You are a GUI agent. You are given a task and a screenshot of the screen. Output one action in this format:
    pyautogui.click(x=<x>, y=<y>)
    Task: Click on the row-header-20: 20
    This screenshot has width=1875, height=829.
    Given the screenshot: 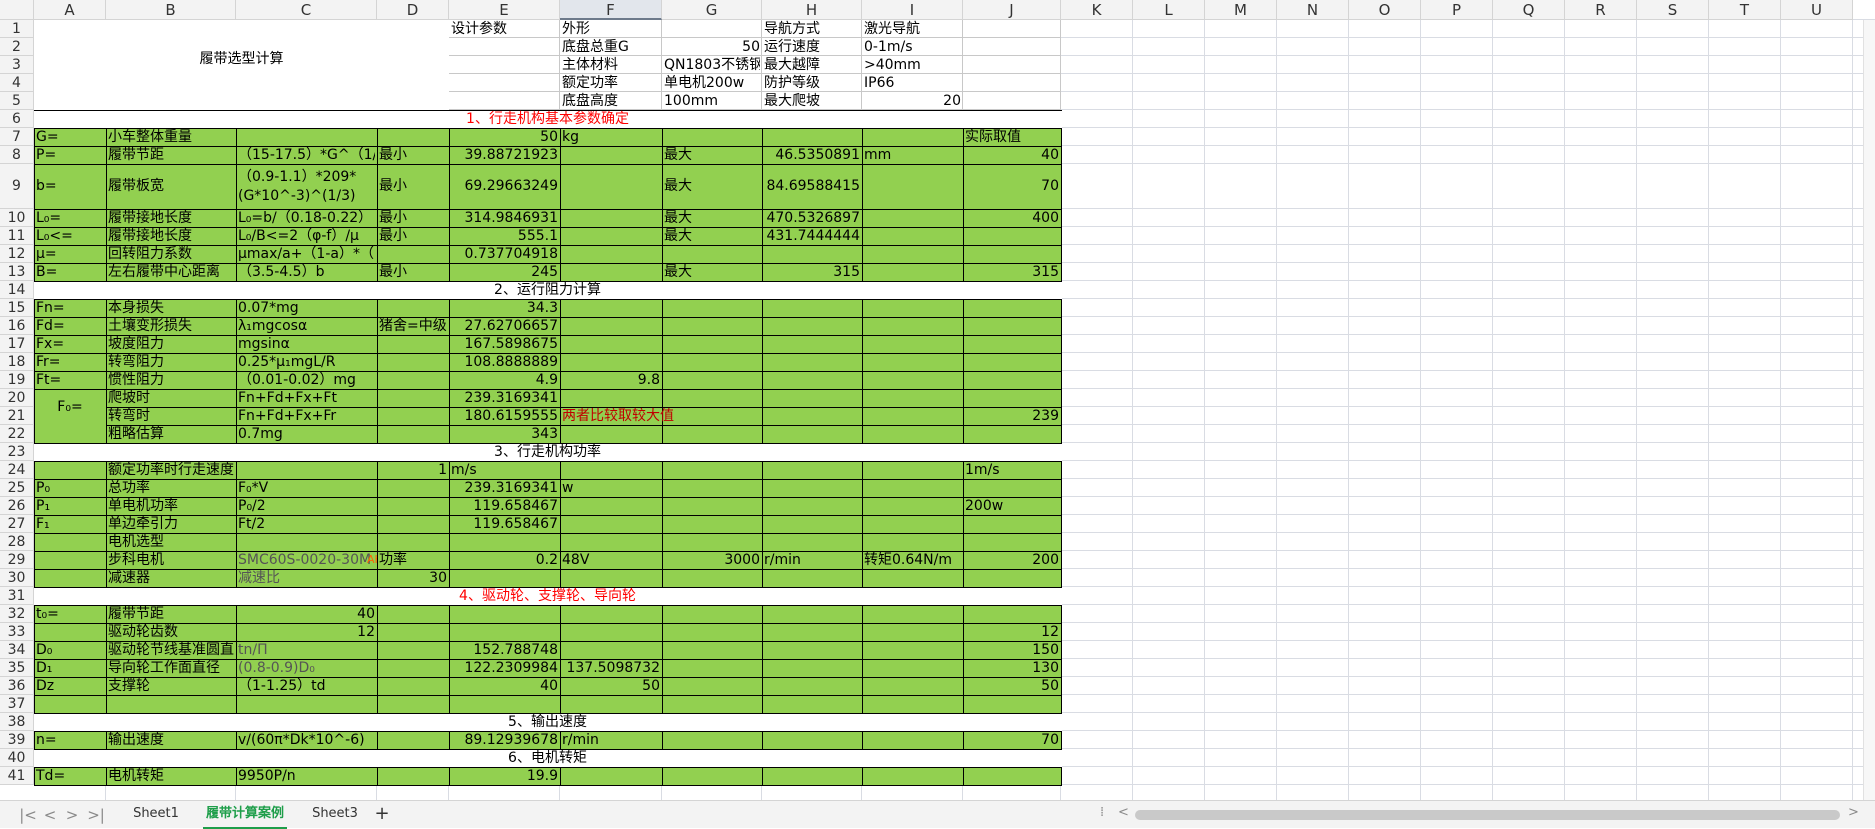 What is the action you would take?
    pyautogui.click(x=17, y=398)
    